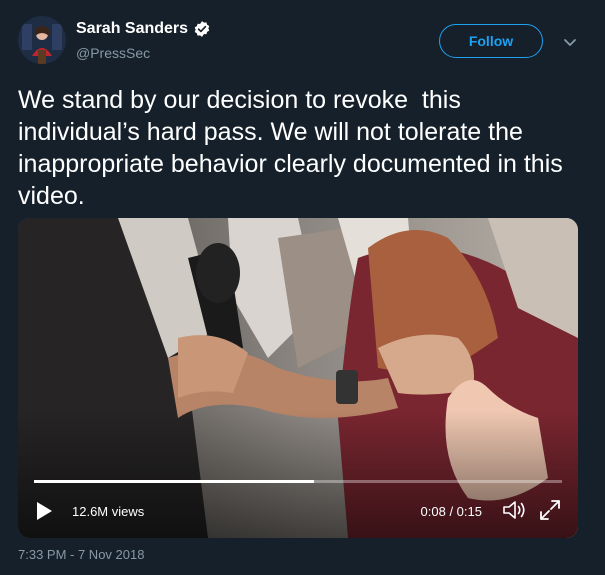 This screenshot has height=575, width=605. I want to click on user-name: Sarah Sanders, so click(143, 29).